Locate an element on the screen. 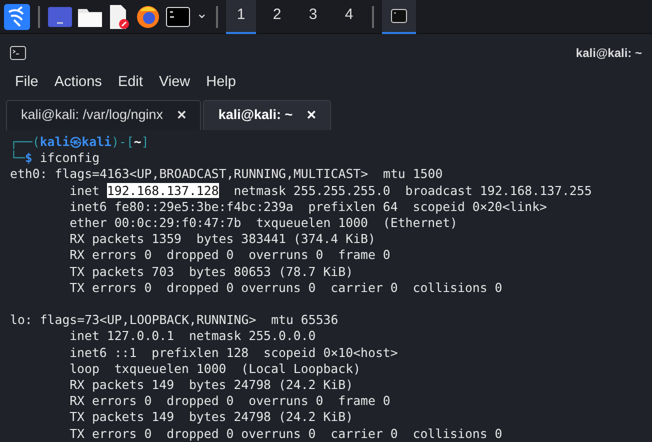  menu-item: Actions is located at coordinates (78, 83).